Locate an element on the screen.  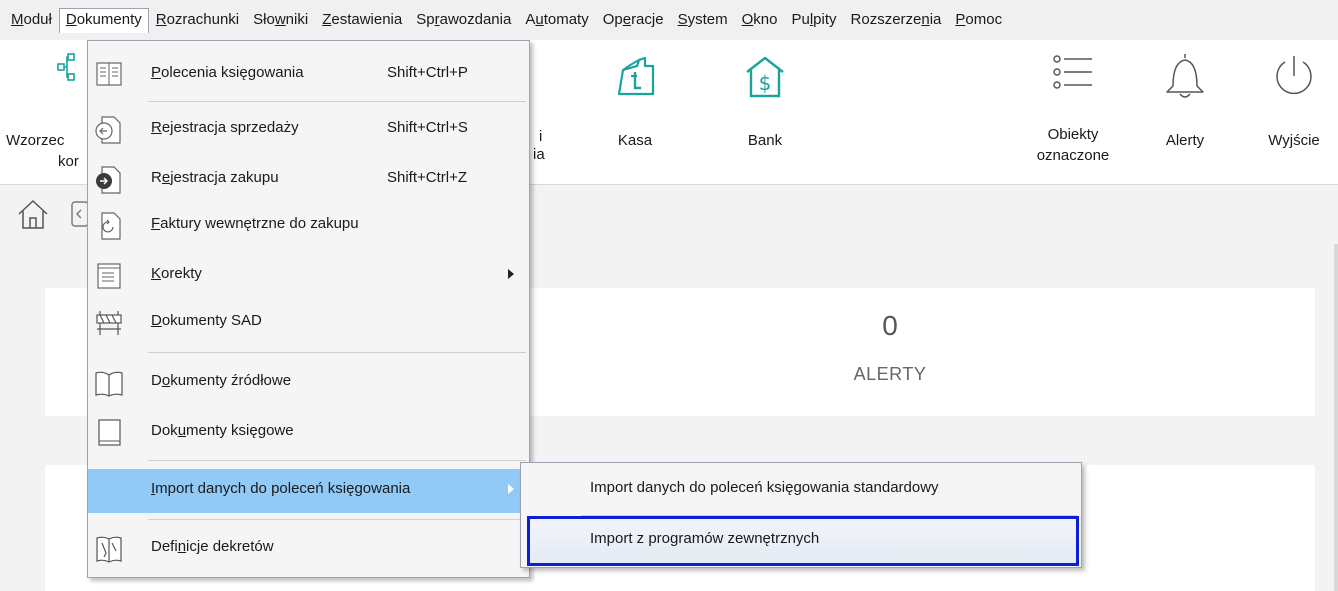
menu-pulpity: Pulpity is located at coordinates (813, 20).